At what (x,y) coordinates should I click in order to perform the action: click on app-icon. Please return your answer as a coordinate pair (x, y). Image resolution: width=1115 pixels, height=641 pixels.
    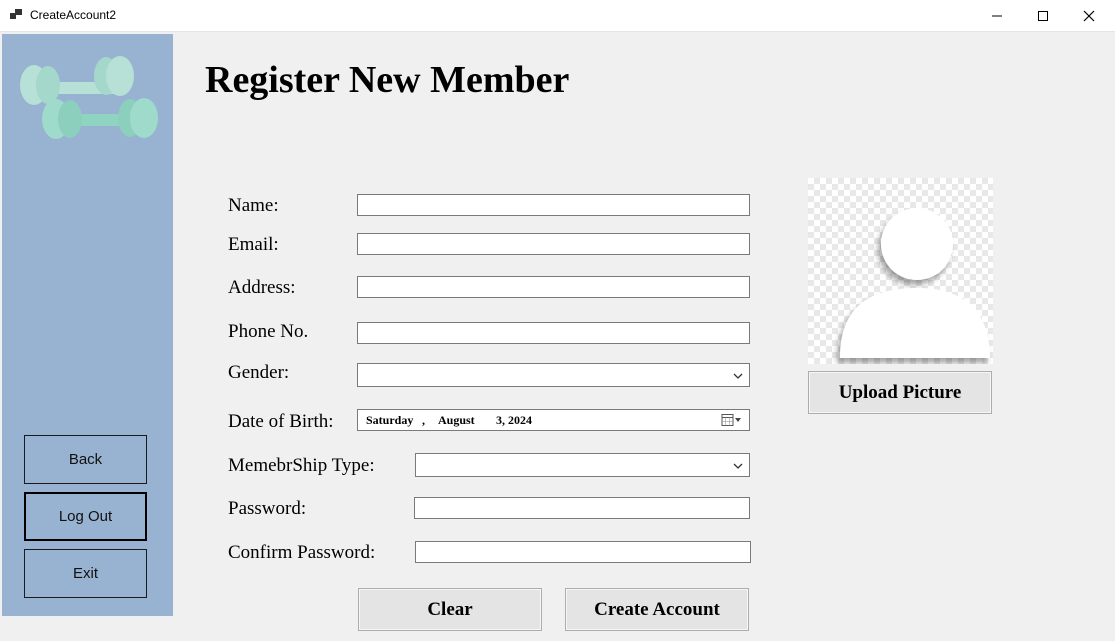
    Looking at the image, I should click on (16, 14).